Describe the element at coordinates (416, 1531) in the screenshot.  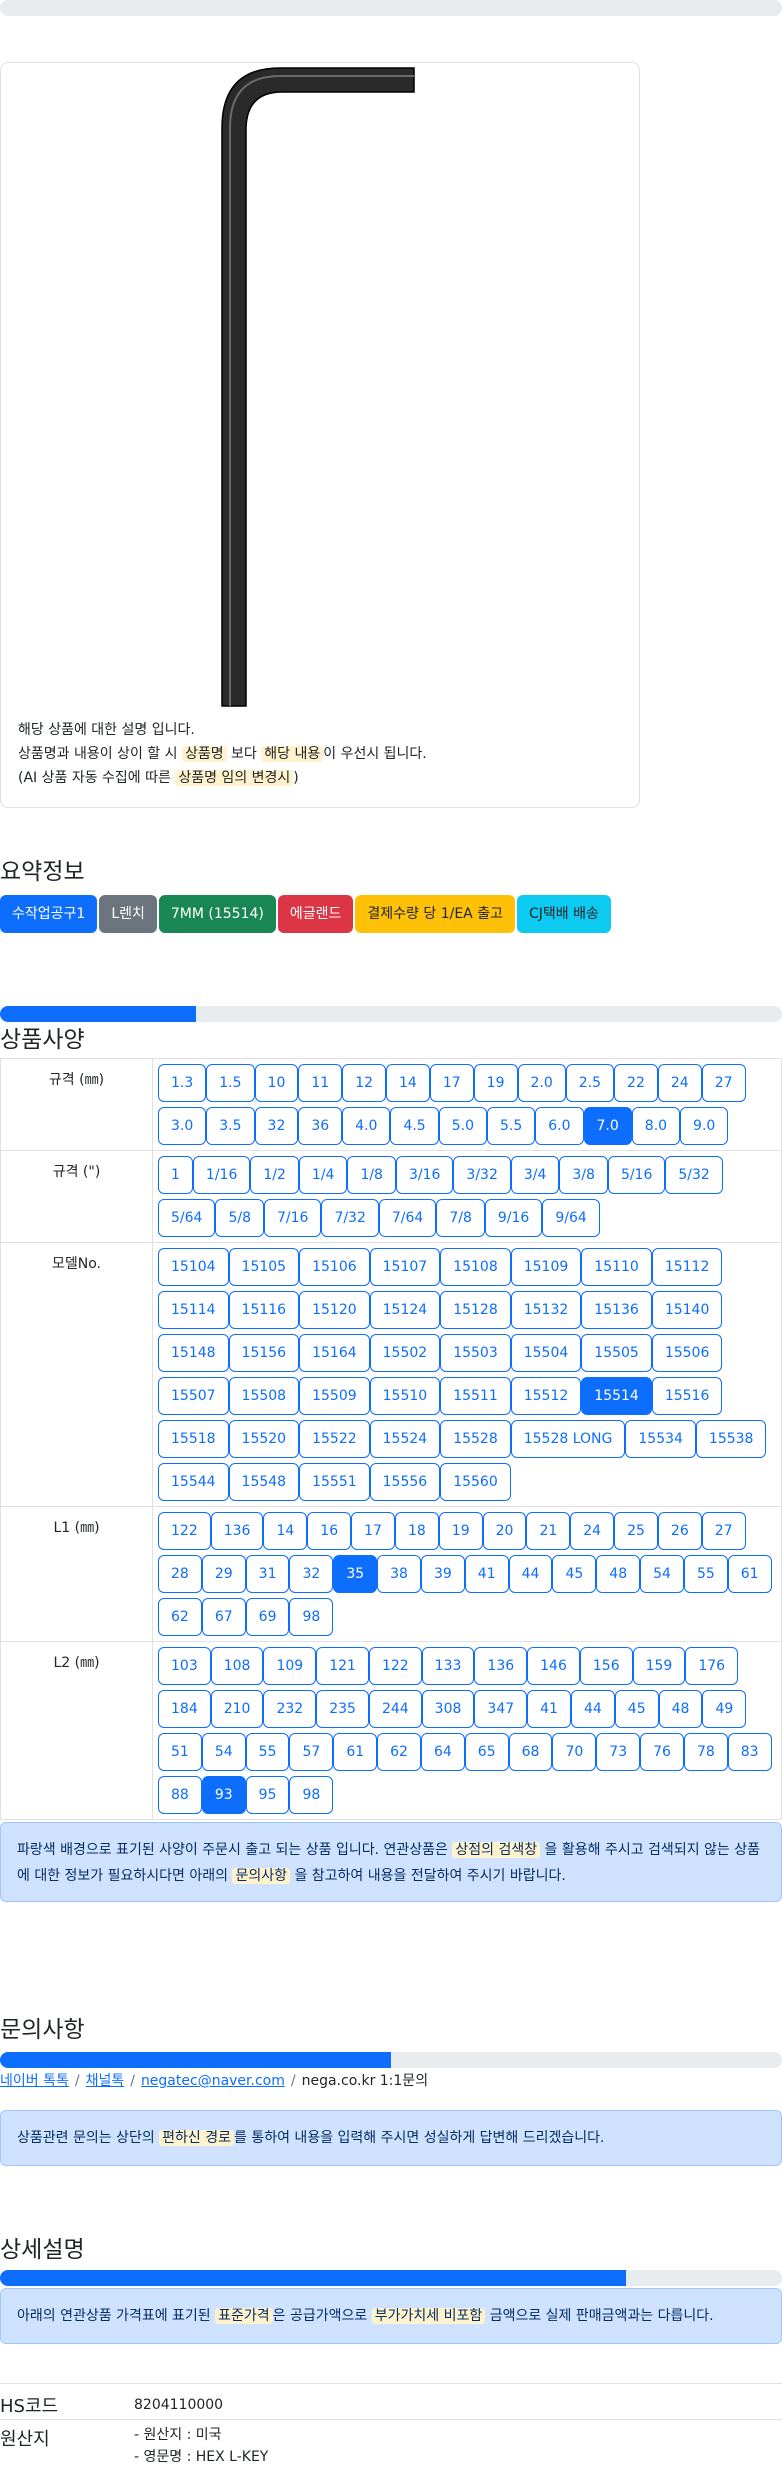
I see `spec-option-chip: 18` at that location.